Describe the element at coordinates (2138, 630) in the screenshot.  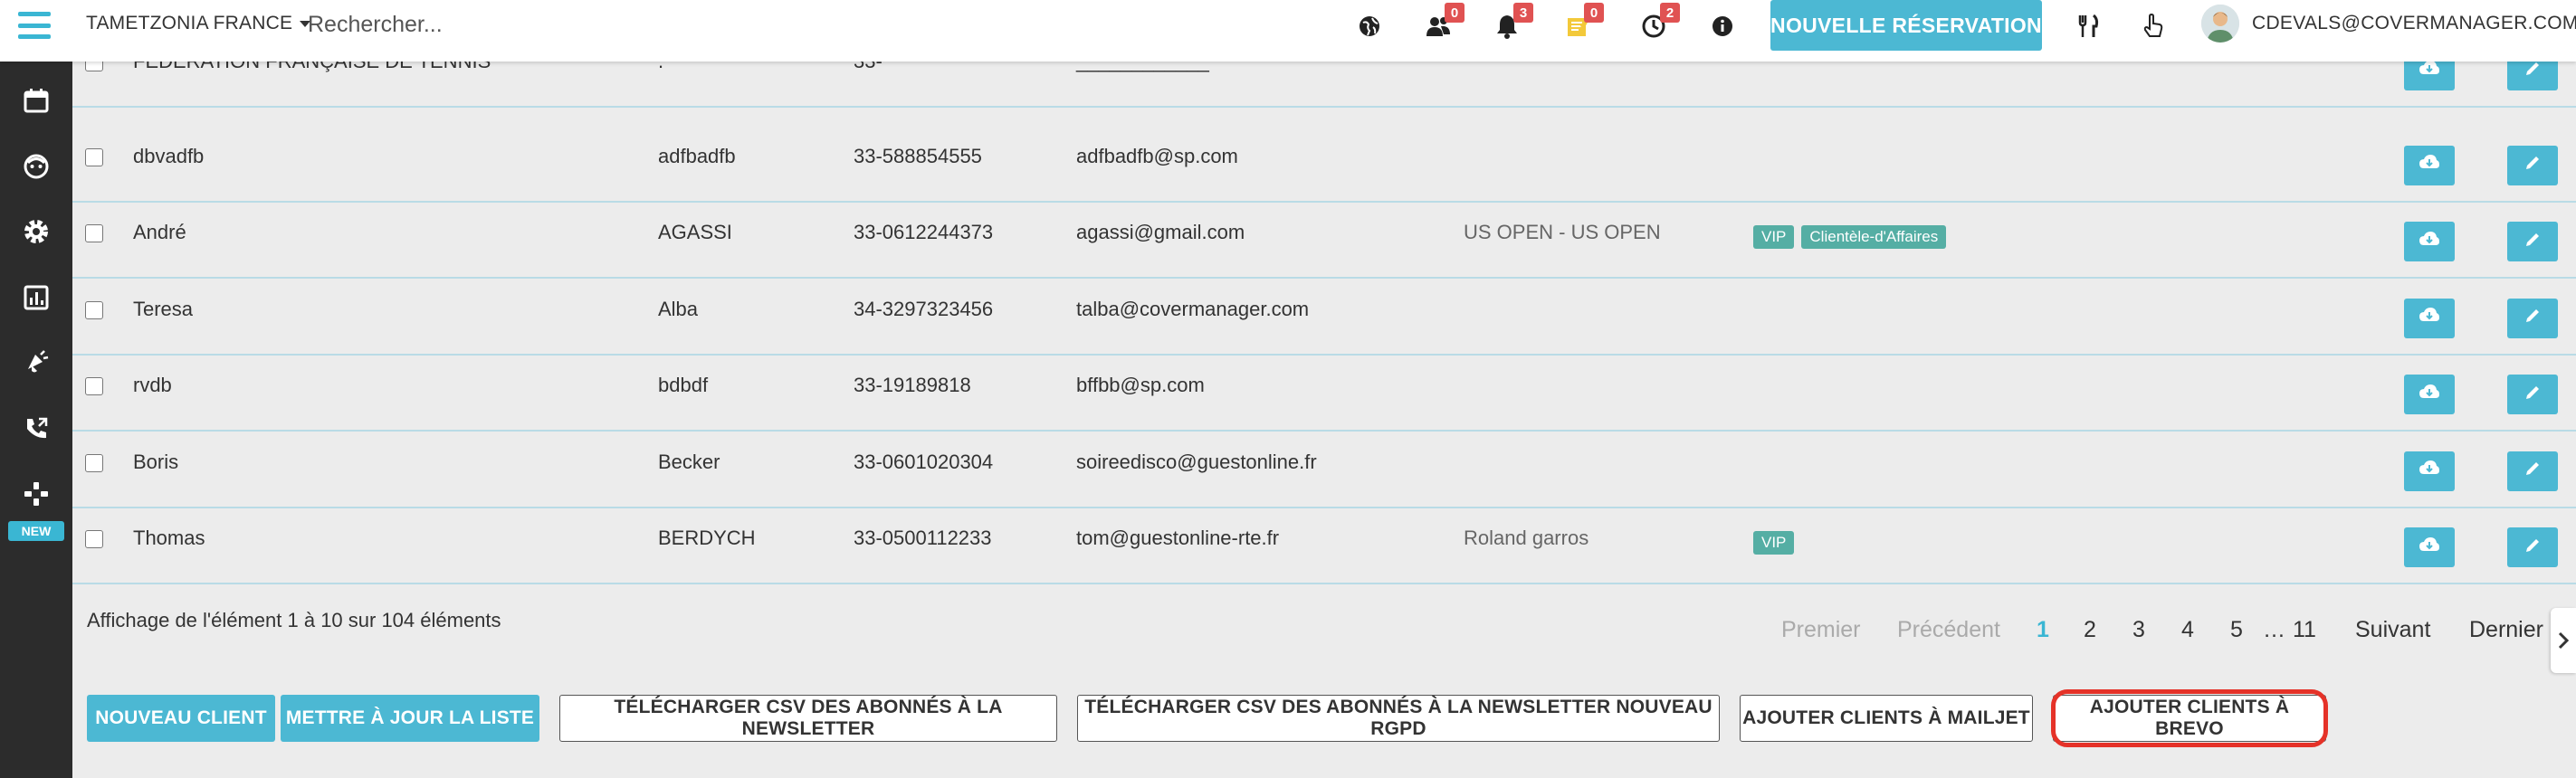
I see `pagination-page-3: 3` at that location.